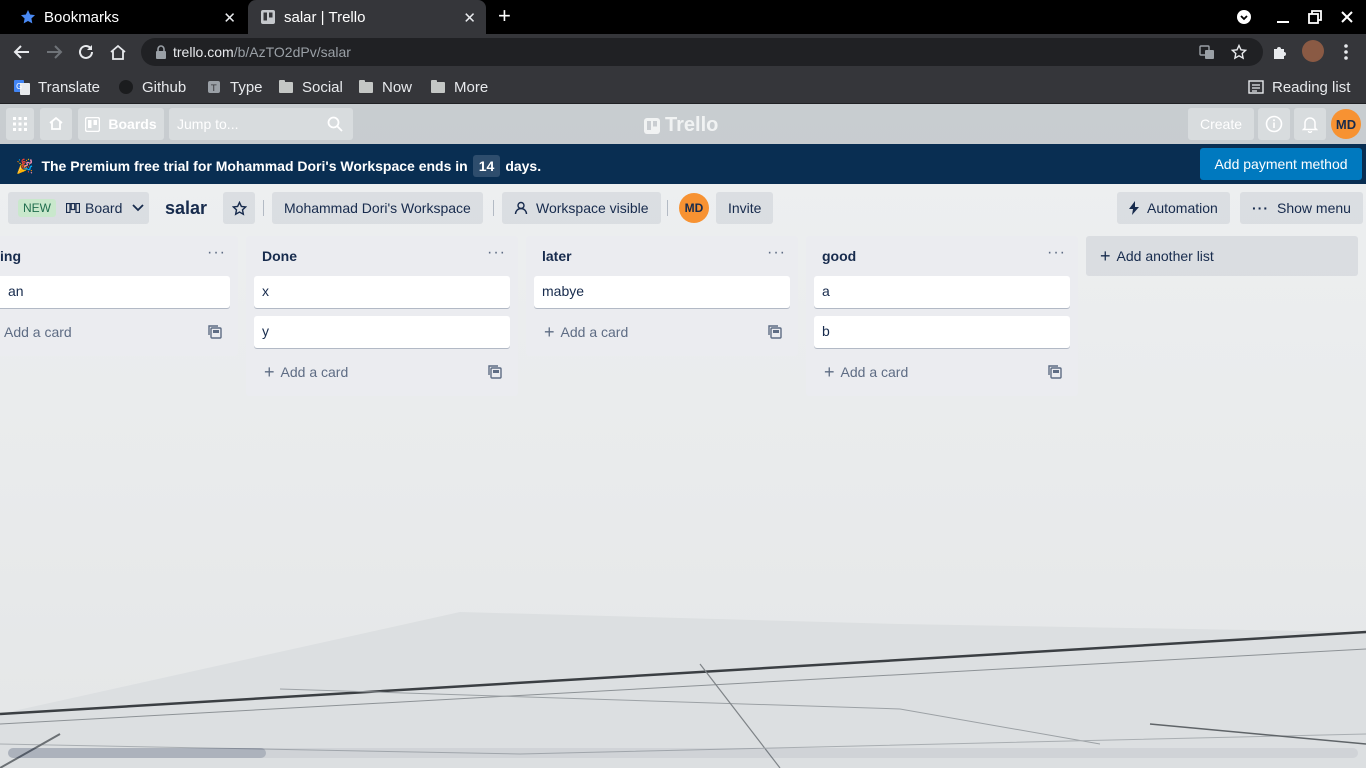  I want to click on google-translate-icon: G, so click(22, 87).